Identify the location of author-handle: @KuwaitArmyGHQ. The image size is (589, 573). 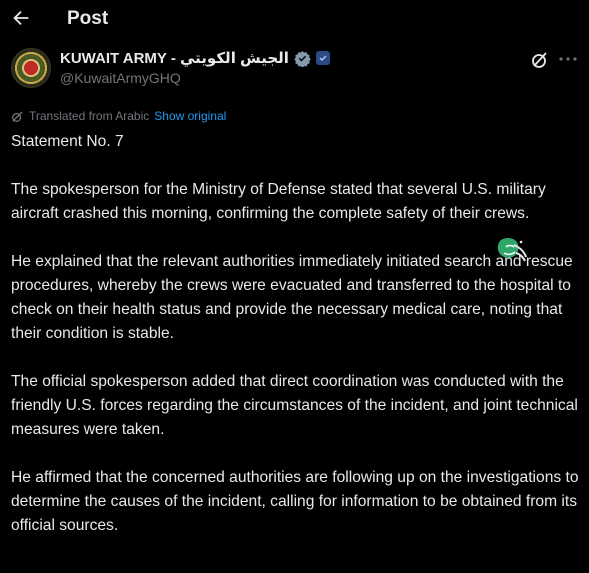
(120, 78).